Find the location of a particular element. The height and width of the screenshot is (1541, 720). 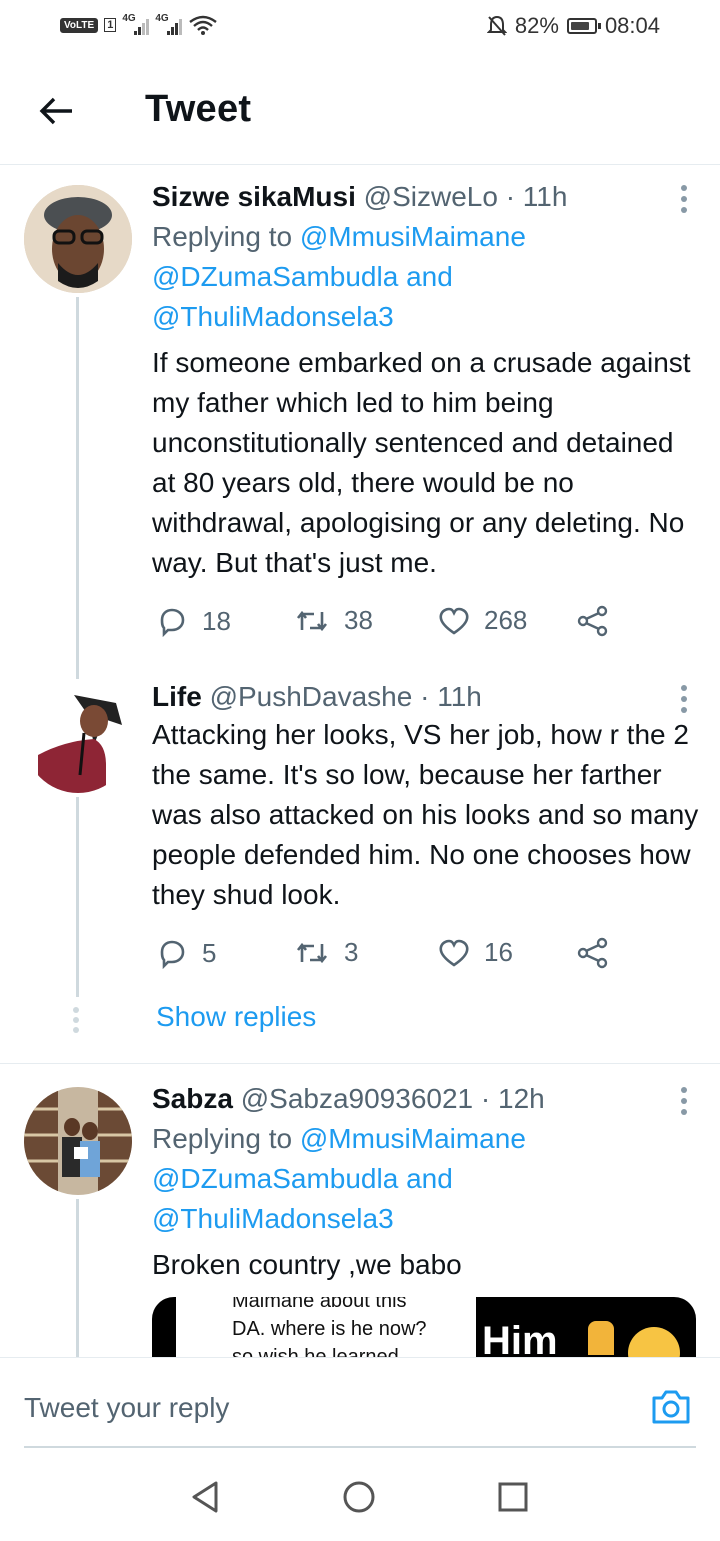

like-count: 16 is located at coordinates (498, 952).